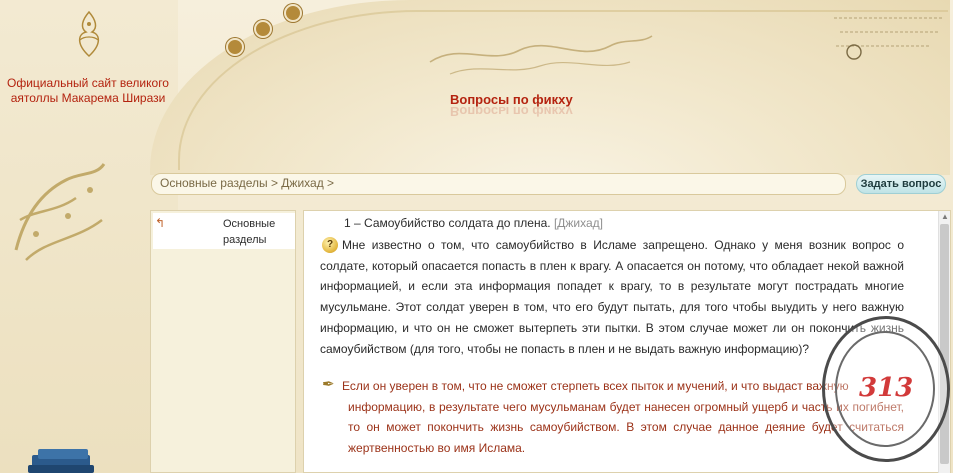 Image resolution: width=953 pixels, height=473 pixels. I want to click on header-calligraphy-icon, so click(541, 55).